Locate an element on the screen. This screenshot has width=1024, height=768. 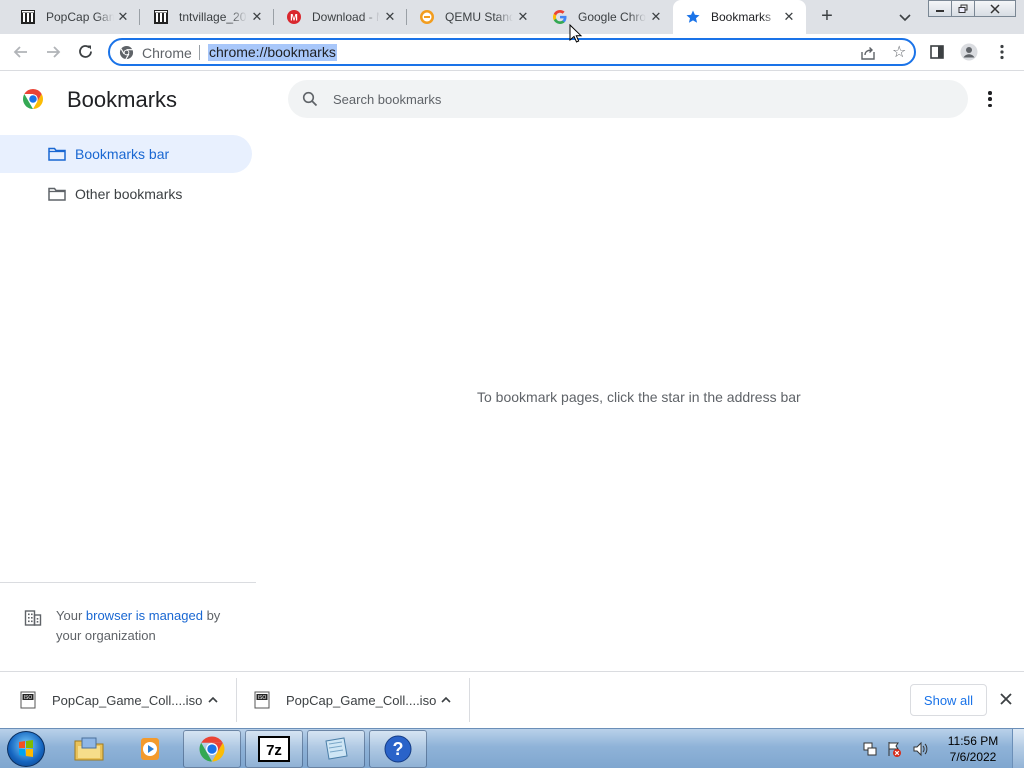
clock-time: 11:56 PM is located at coordinates (973, 741).